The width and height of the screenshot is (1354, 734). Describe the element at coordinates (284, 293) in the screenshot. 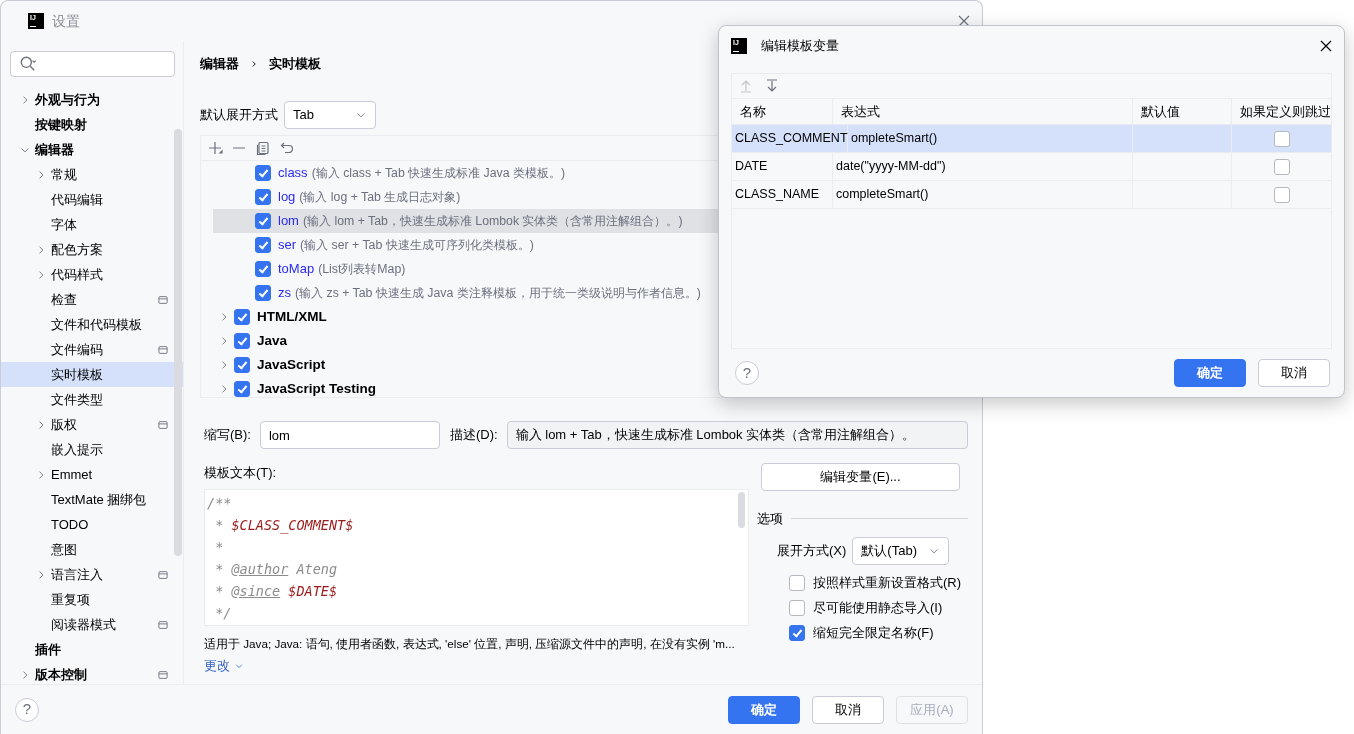

I see `template-name: zs` at that location.